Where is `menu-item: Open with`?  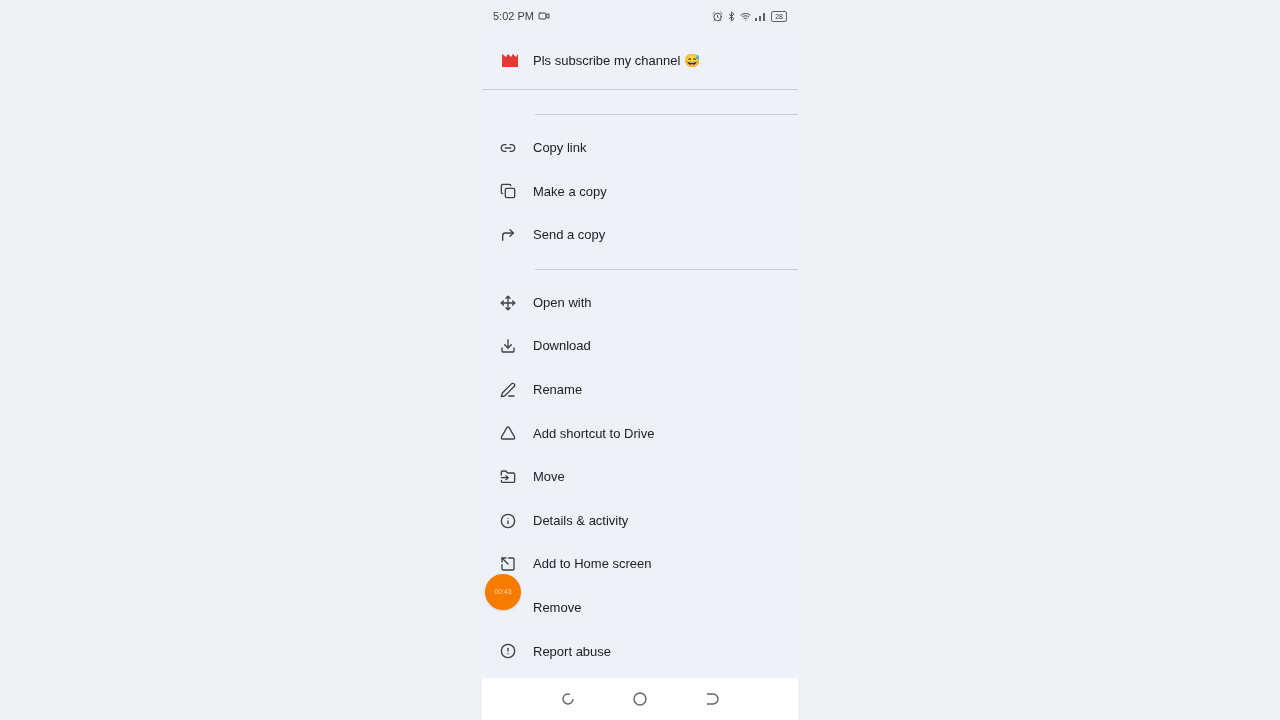 menu-item: Open with is located at coordinates (562, 302).